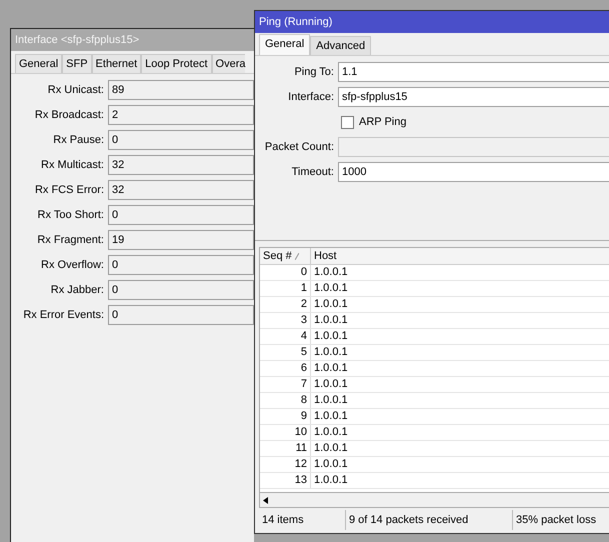 Image resolution: width=609 pixels, height=542 pixels. Describe the element at coordinates (312, 172) in the screenshot. I see `field-label: Timeout:` at that location.